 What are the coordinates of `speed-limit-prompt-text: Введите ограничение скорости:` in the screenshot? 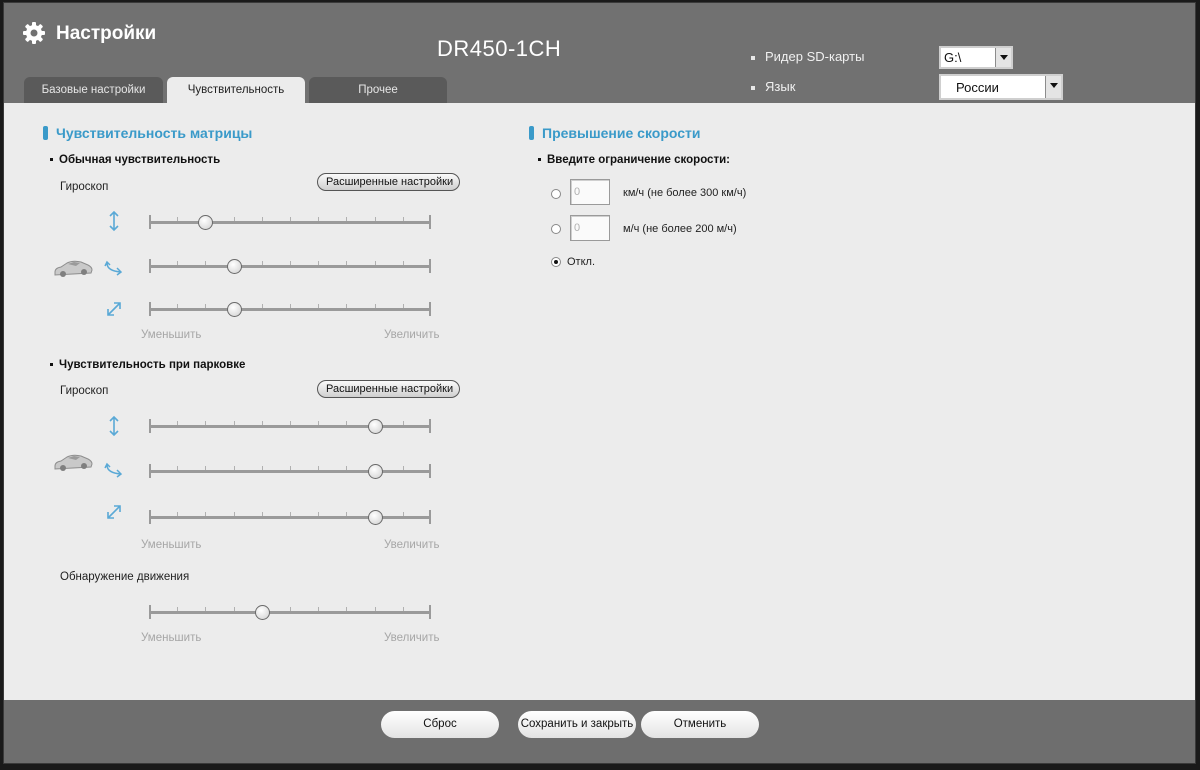 It's located at (638, 160).